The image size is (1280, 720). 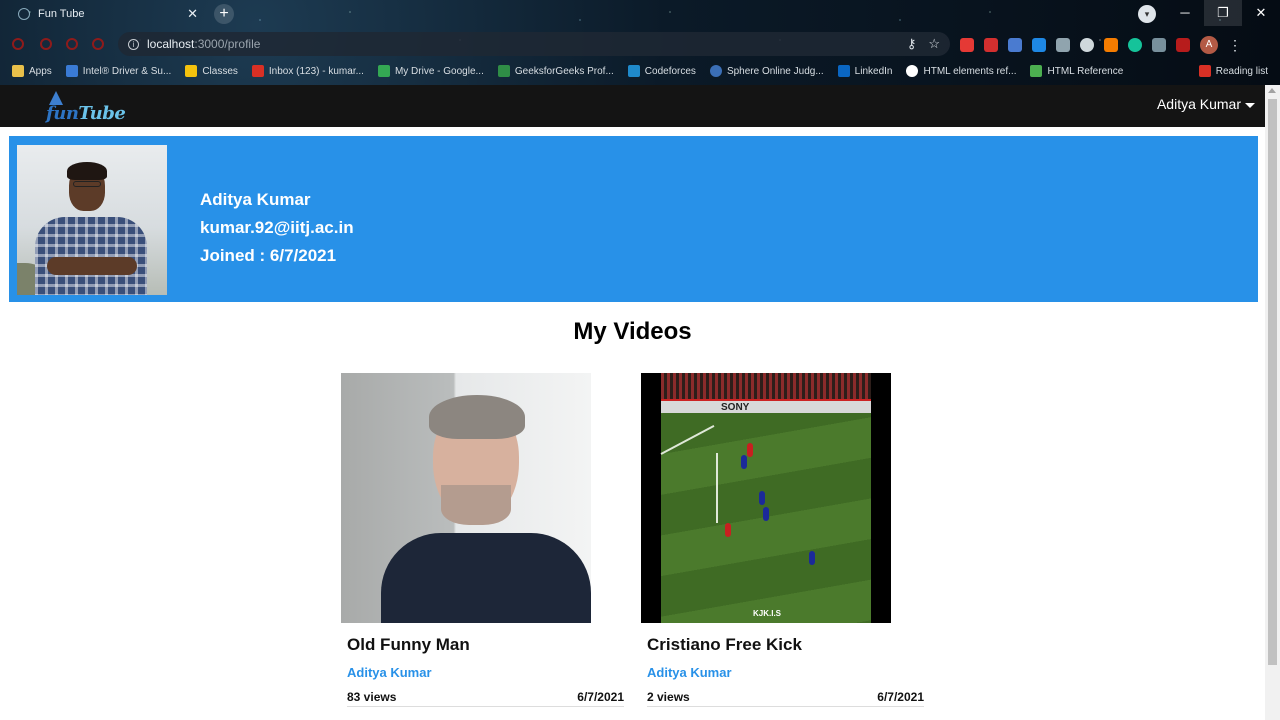 What do you see at coordinates (1111, 45) in the screenshot?
I see `metamask-extension-icon` at bounding box center [1111, 45].